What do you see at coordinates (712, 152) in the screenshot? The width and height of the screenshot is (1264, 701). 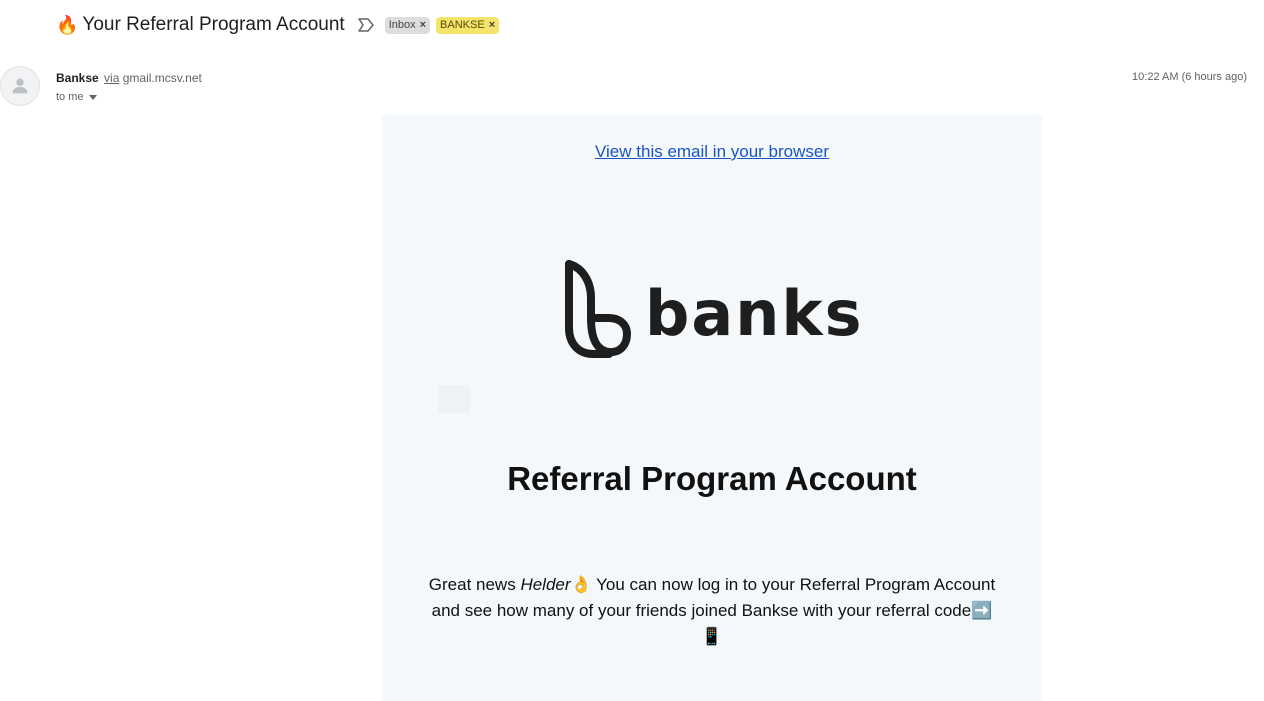 I see `view-in-browser-link: View this email in your browser` at bounding box center [712, 152].